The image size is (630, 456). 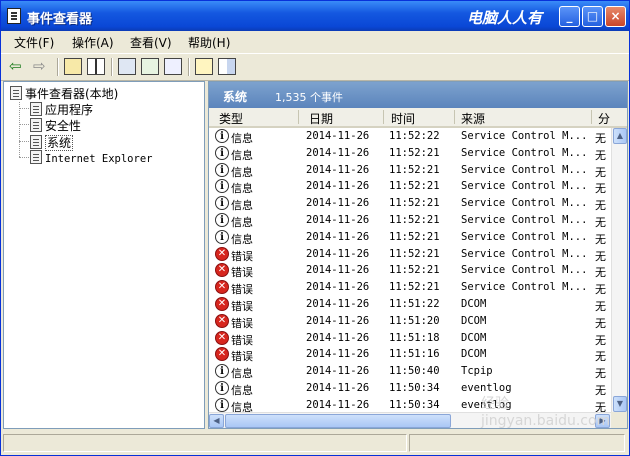 What do you see at coordinates (204, 66) in the screenshot?
I see `help-icon` at bounding box center [204, 66].